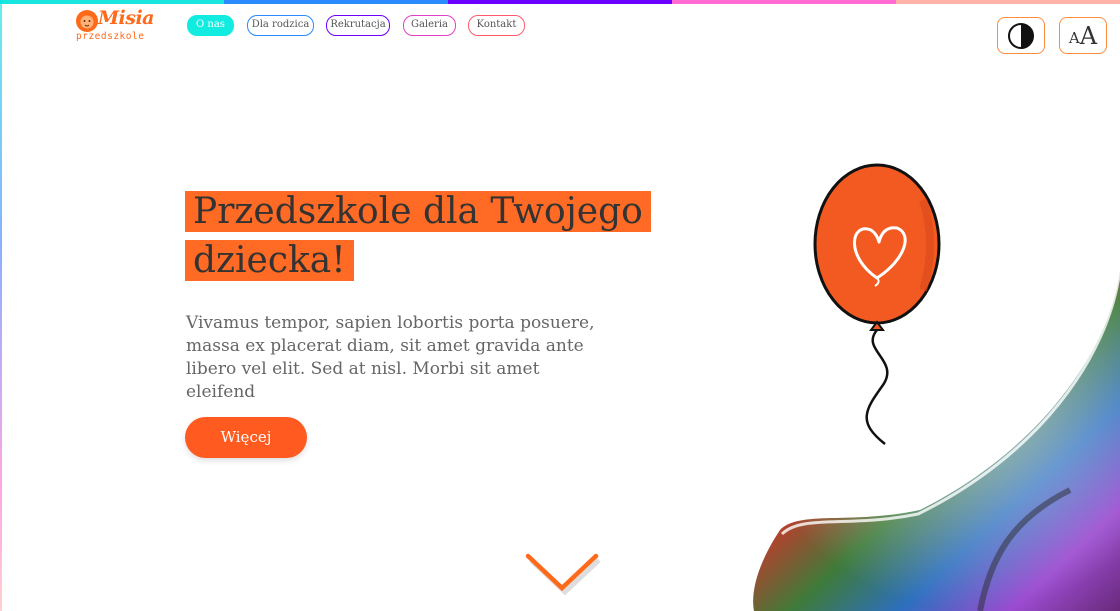 The width and height of the screenshot is (1120, 611). I want to click on contrast-toggle-button, so click(1021, 35).